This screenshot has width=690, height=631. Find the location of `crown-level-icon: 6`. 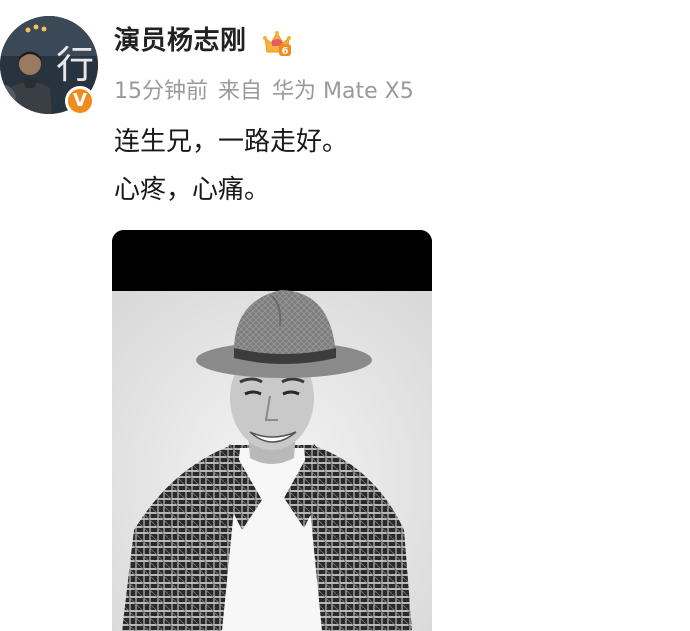

crown-level-icon: 6 is located at coordinates (277, 43).